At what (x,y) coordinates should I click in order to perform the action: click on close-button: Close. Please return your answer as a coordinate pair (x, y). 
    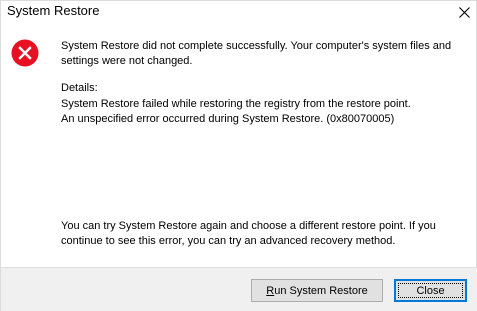
    Looking at the image, I should click on (430, 290).